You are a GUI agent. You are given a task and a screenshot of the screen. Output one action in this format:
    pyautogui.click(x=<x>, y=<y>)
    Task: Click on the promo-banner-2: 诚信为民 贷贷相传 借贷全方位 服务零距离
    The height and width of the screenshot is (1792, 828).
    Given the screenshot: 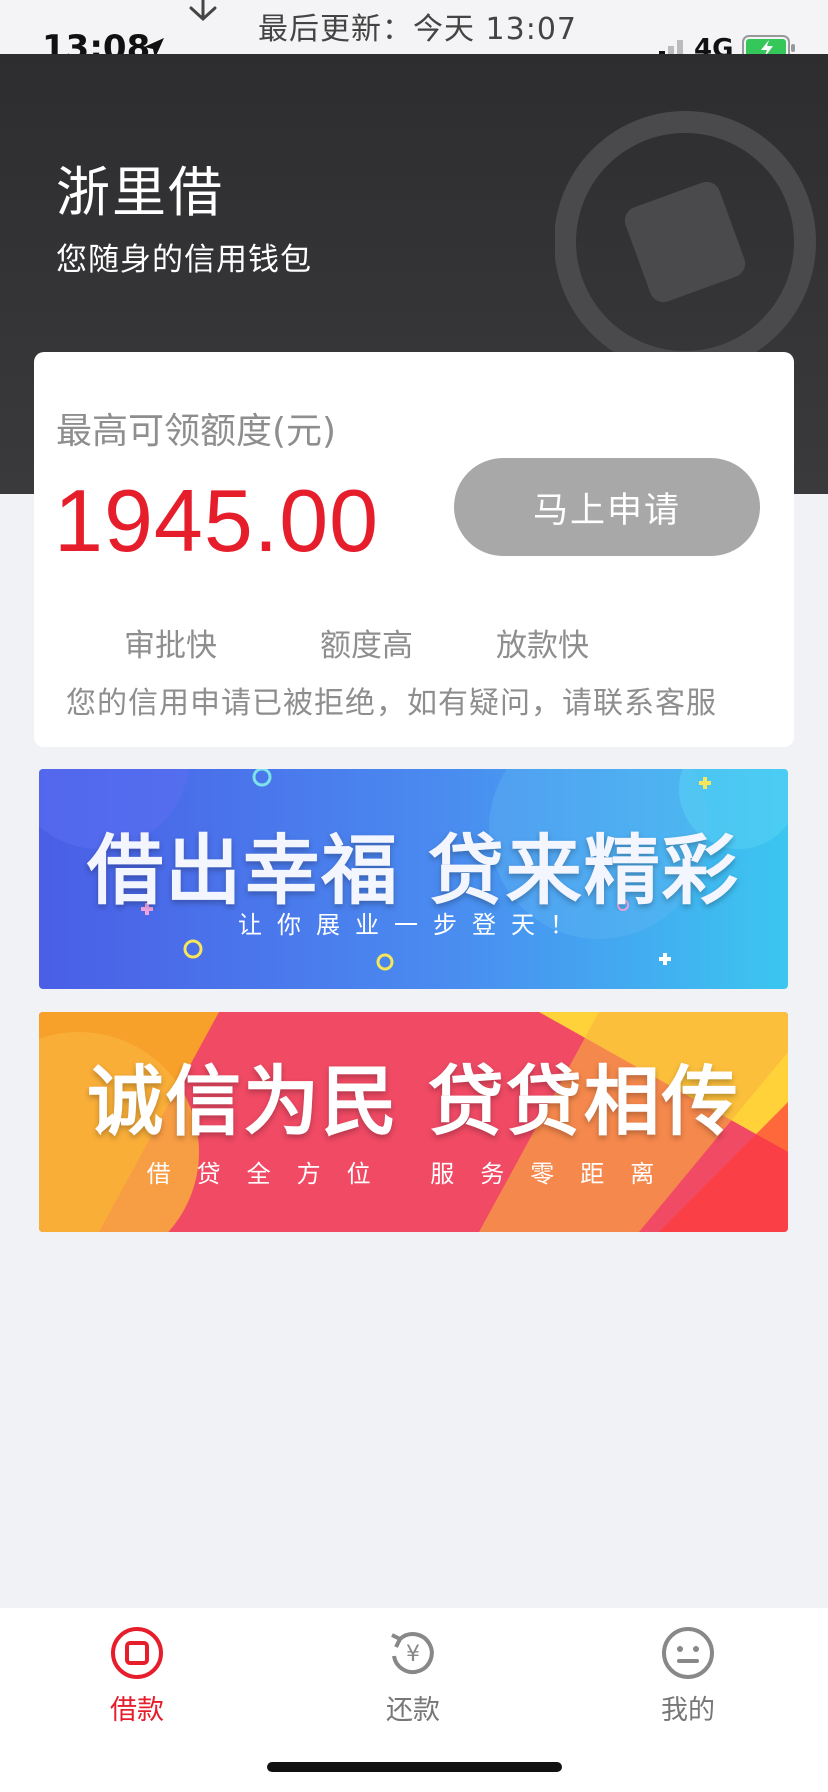 What is the action you would take?
    pyautogui.click(x=413, y=1122)
    